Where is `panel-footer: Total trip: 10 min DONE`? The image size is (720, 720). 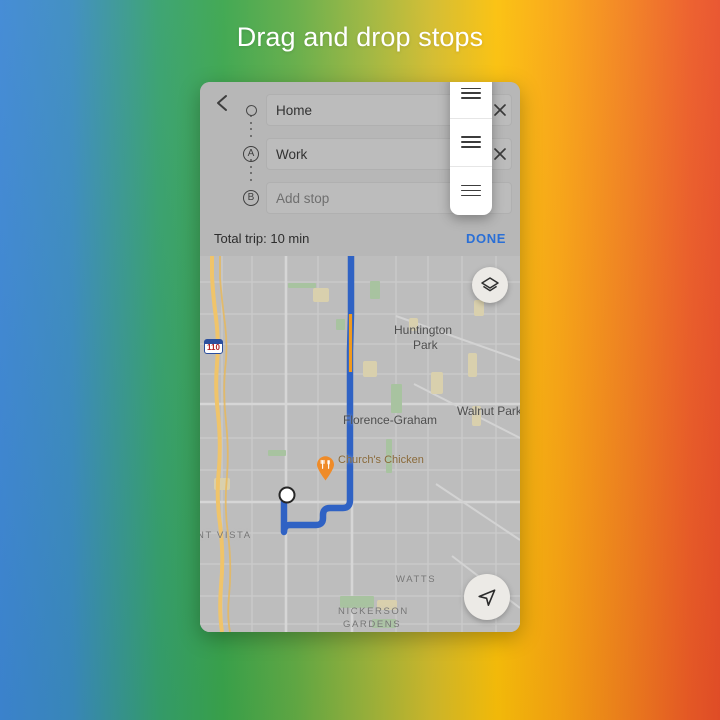 panel-footer: Total trip: 10 min DONE is located at coordinates (360, 238).